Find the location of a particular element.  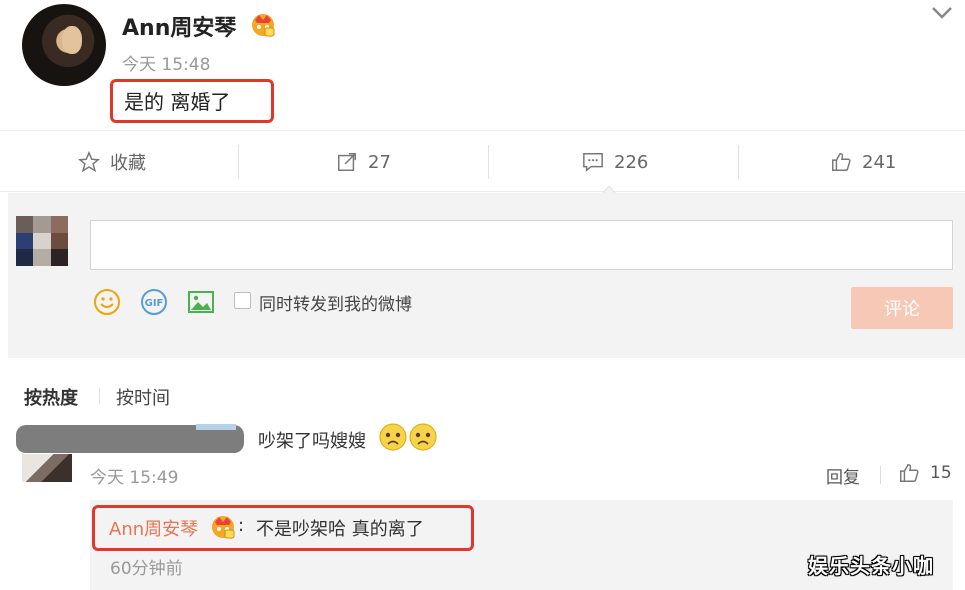

repost-checkbox is located at coordinates (242, 300).